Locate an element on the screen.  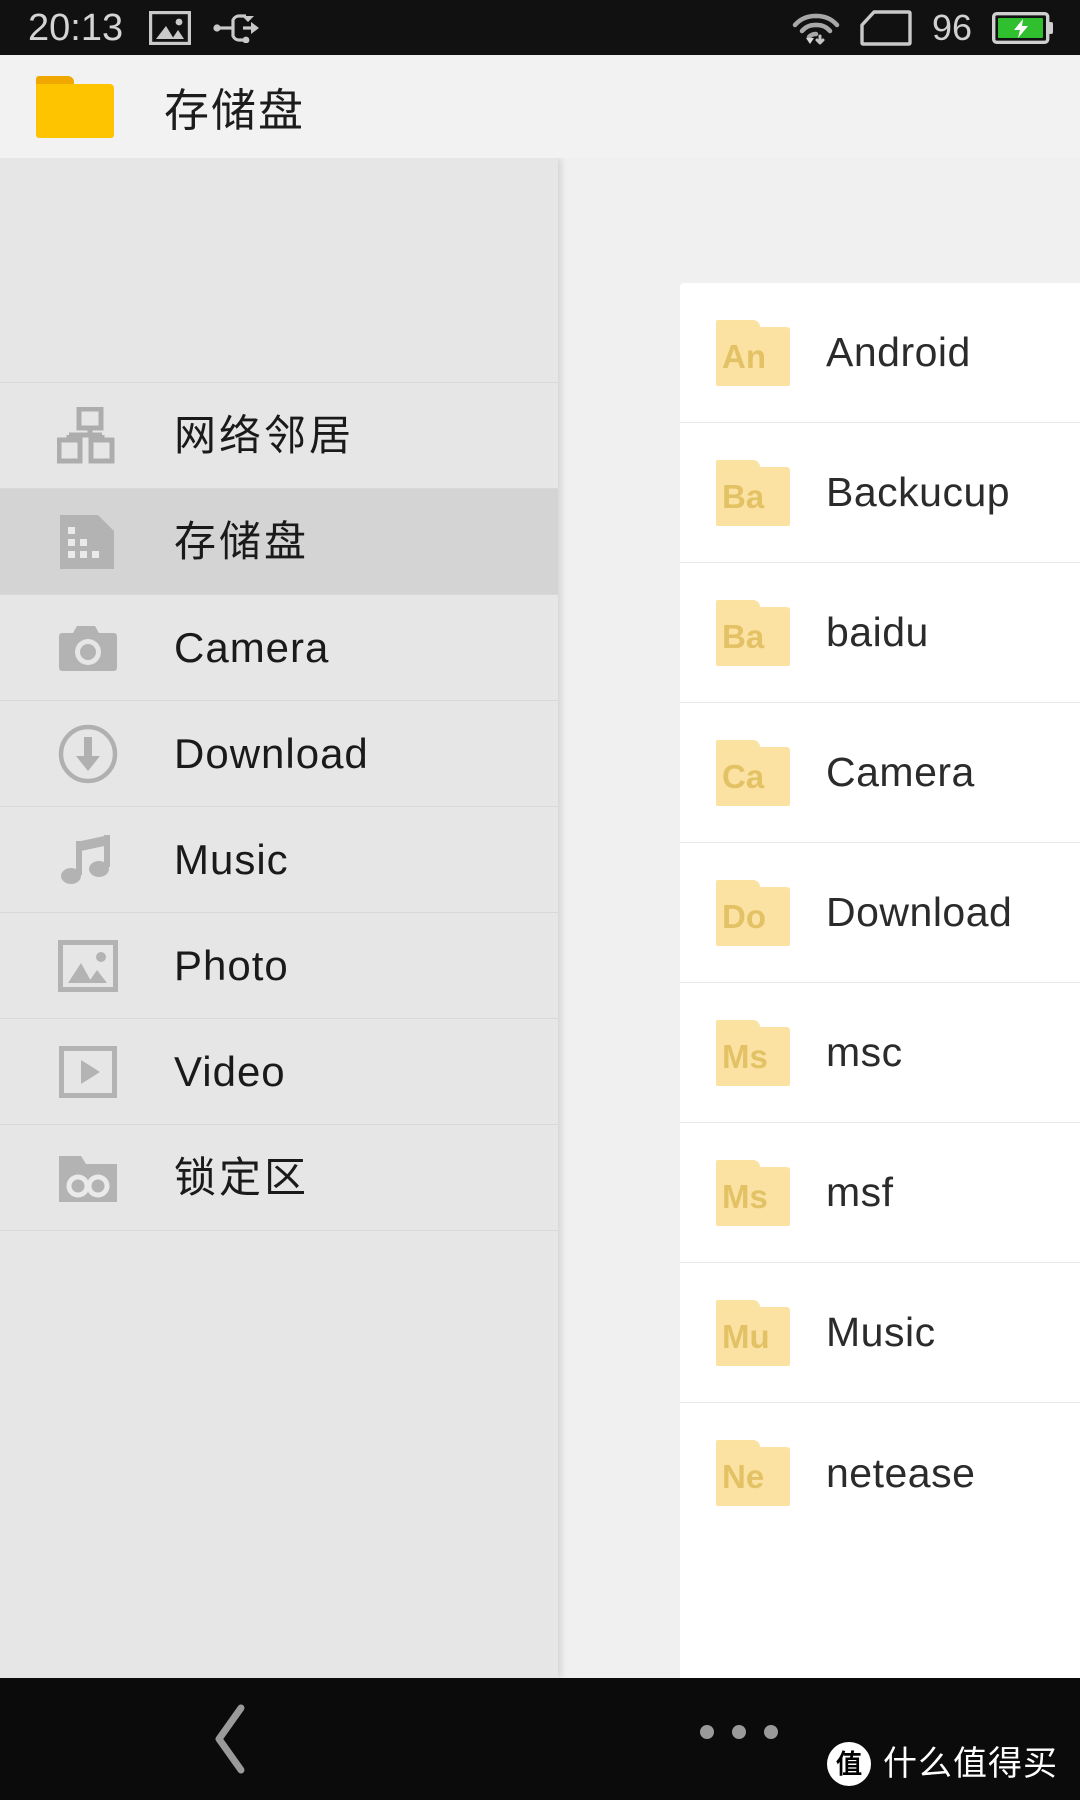
sidebar-item-photo: Photo is located at coordinates (279, 966).